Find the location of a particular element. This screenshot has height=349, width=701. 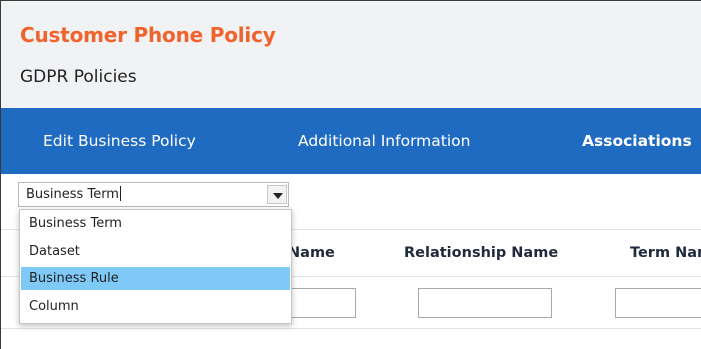

tab-additional-information: Additional Information is located at coordinates (384, 141).